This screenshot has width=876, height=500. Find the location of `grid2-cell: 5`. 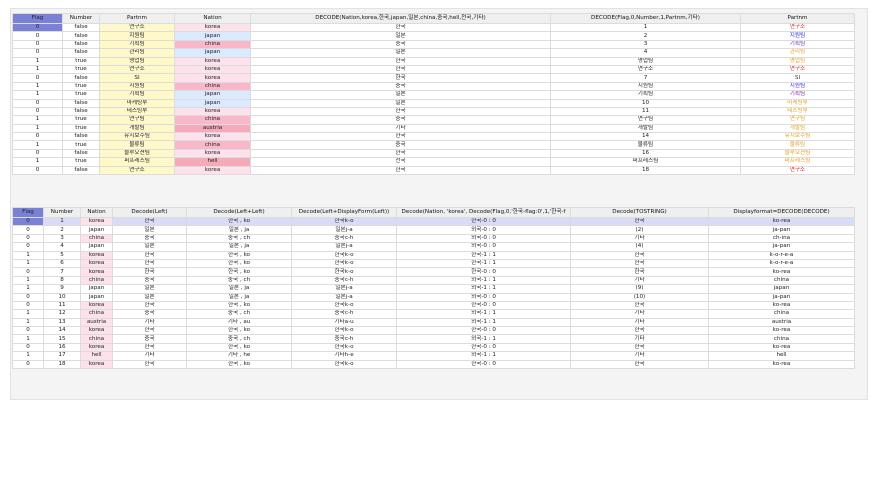

grid2-cell: 5 is located at coordinates (62, 255).